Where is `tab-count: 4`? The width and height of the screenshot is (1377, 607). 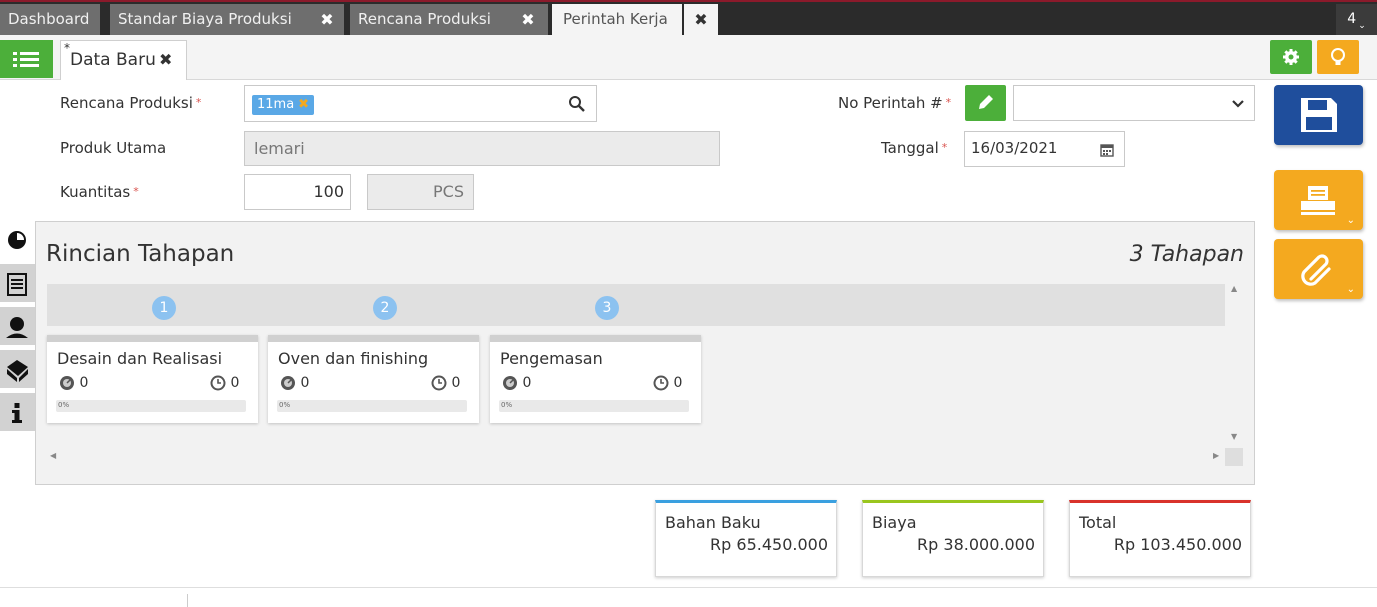 tab-count: 4 is located at coordinates (1352, 19).